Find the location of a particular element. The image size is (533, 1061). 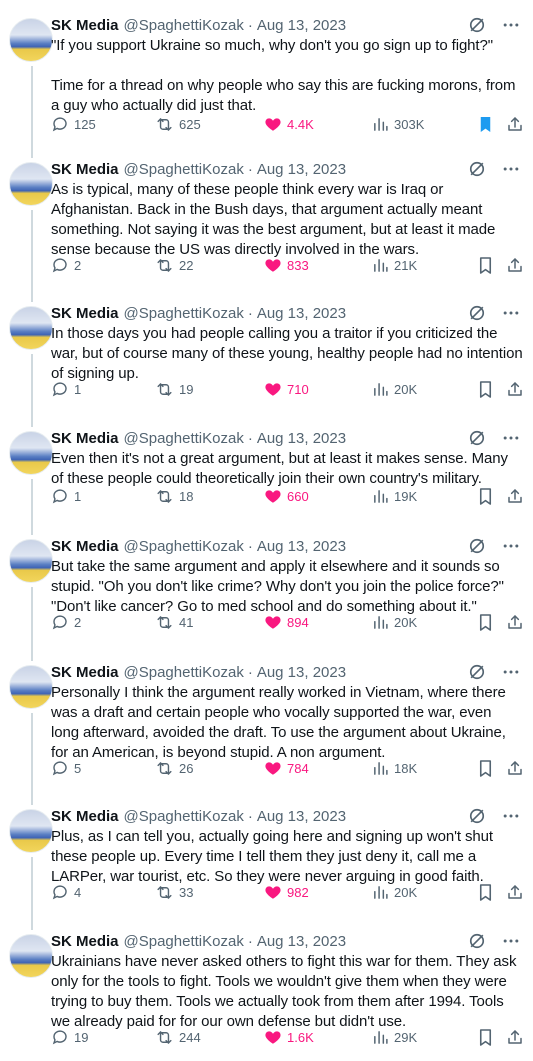

like-icon is located at coordinates (275, 1037).